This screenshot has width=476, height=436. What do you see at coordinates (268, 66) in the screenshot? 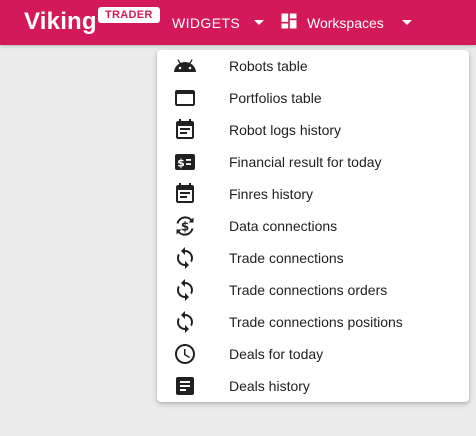
I see `menu-item-label: Robots table` at bounding box center [268, 66].